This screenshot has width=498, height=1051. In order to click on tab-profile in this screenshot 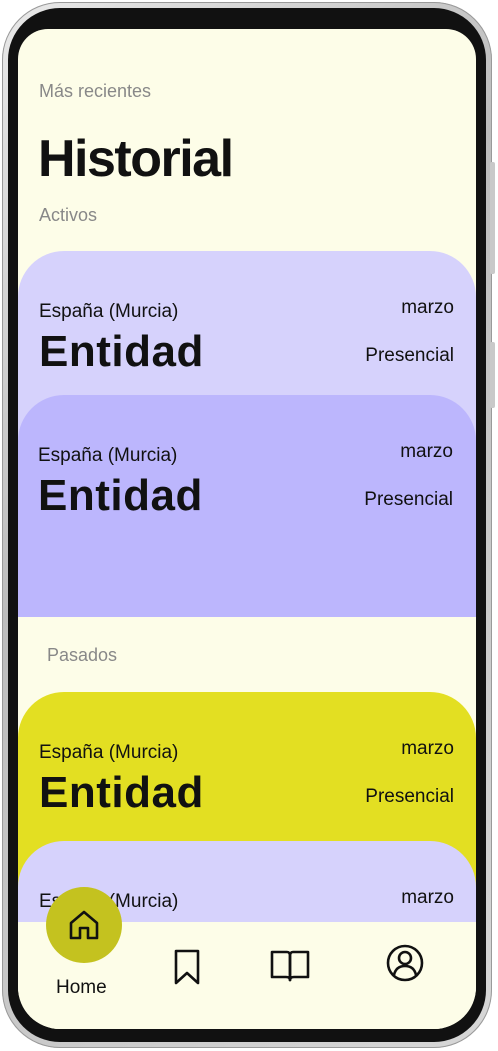, I will do `click(405, 963)`.